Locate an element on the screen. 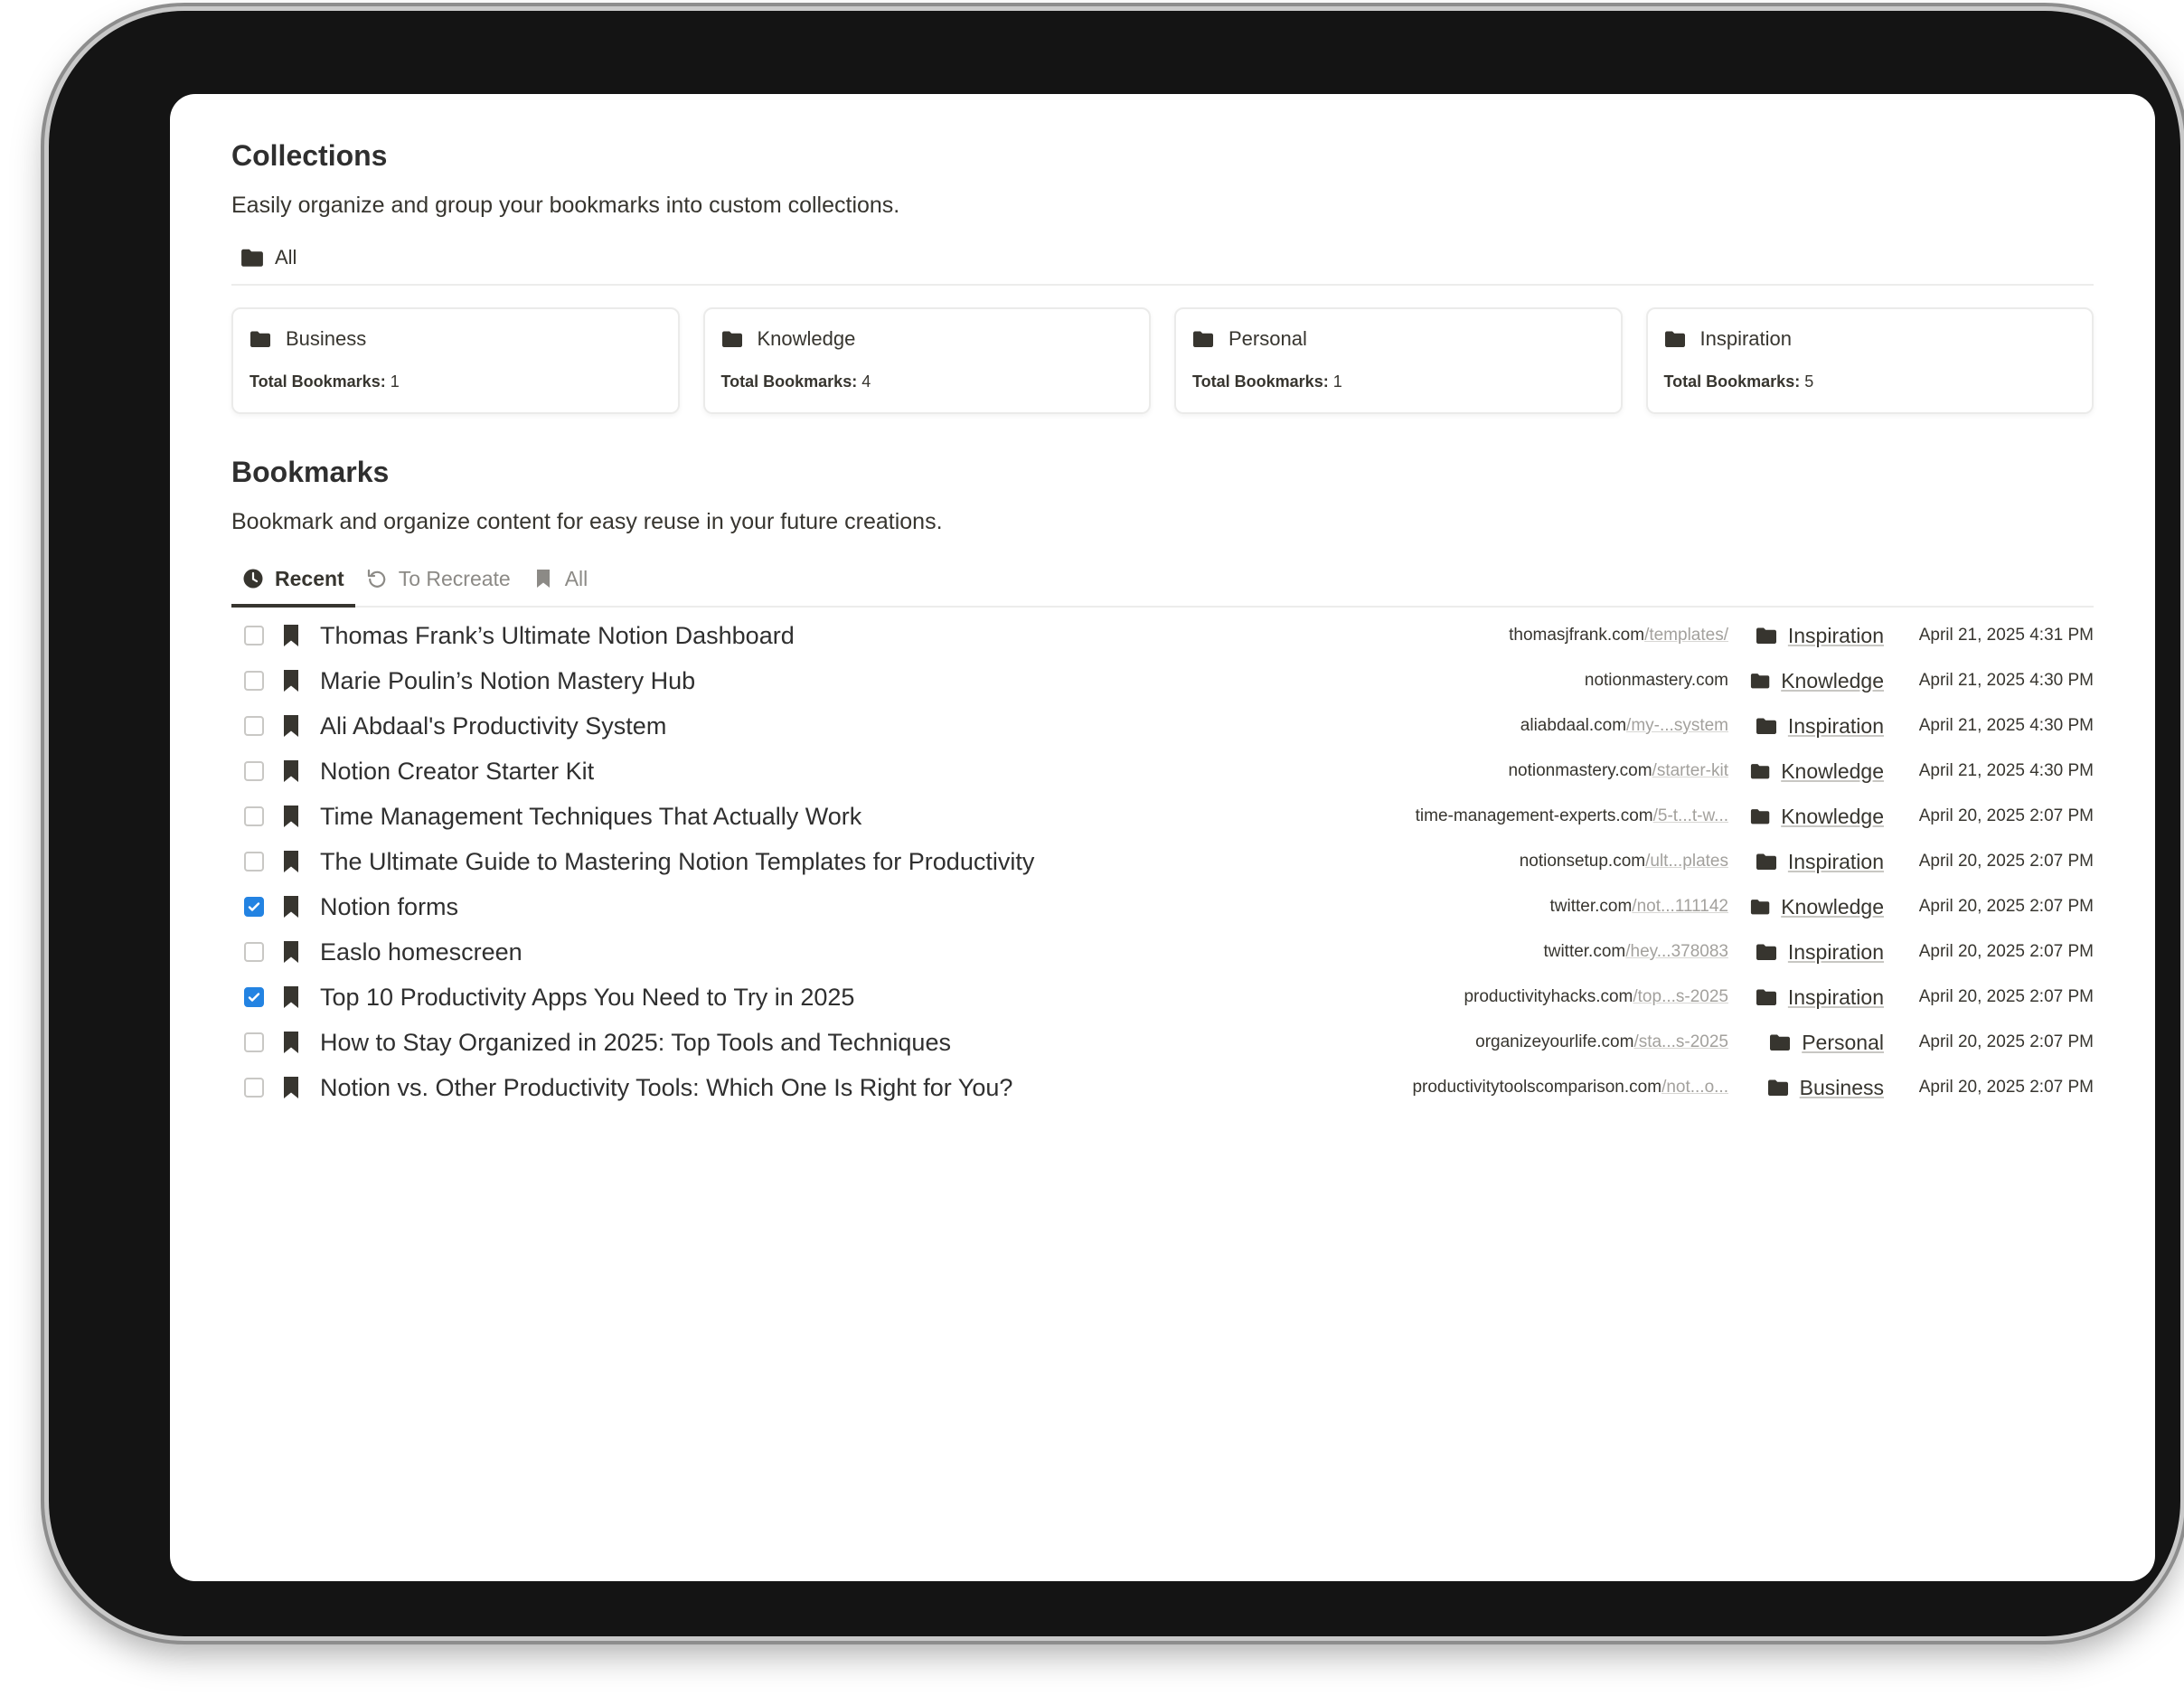 The height and width of the screenshot is (1696, 2184). total-bookmarks-label: Total Bookmarks: is located at coordinates (1260, 381).